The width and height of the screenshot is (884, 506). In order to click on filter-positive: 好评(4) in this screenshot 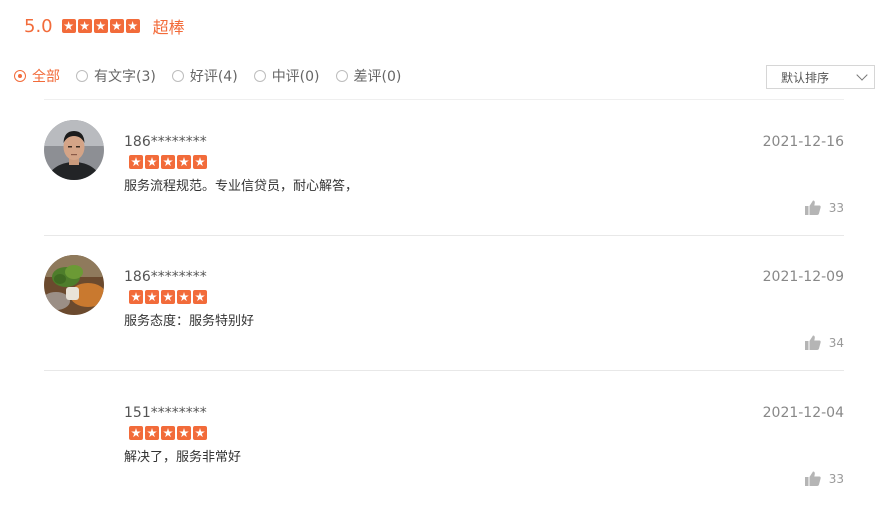, I will do `click(204, 76)`.